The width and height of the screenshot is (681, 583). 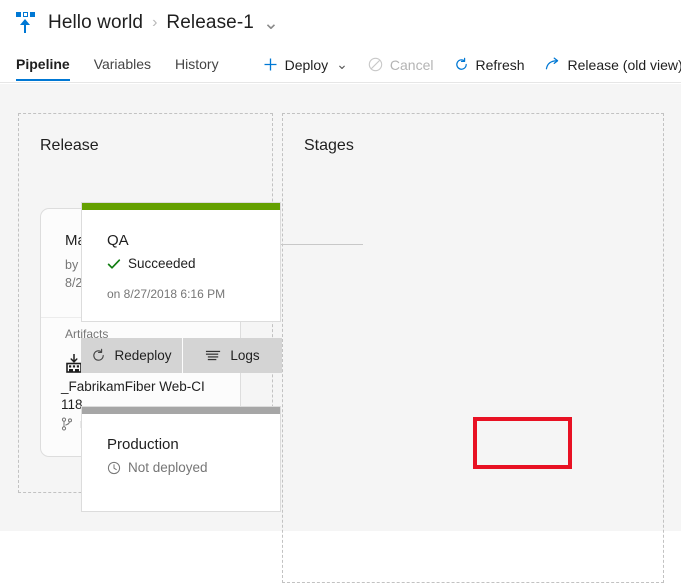 I want to click on stage-card-qa: QA Succeeded on 8/27/2018 6:16 PM, so click(x=181, y=262).